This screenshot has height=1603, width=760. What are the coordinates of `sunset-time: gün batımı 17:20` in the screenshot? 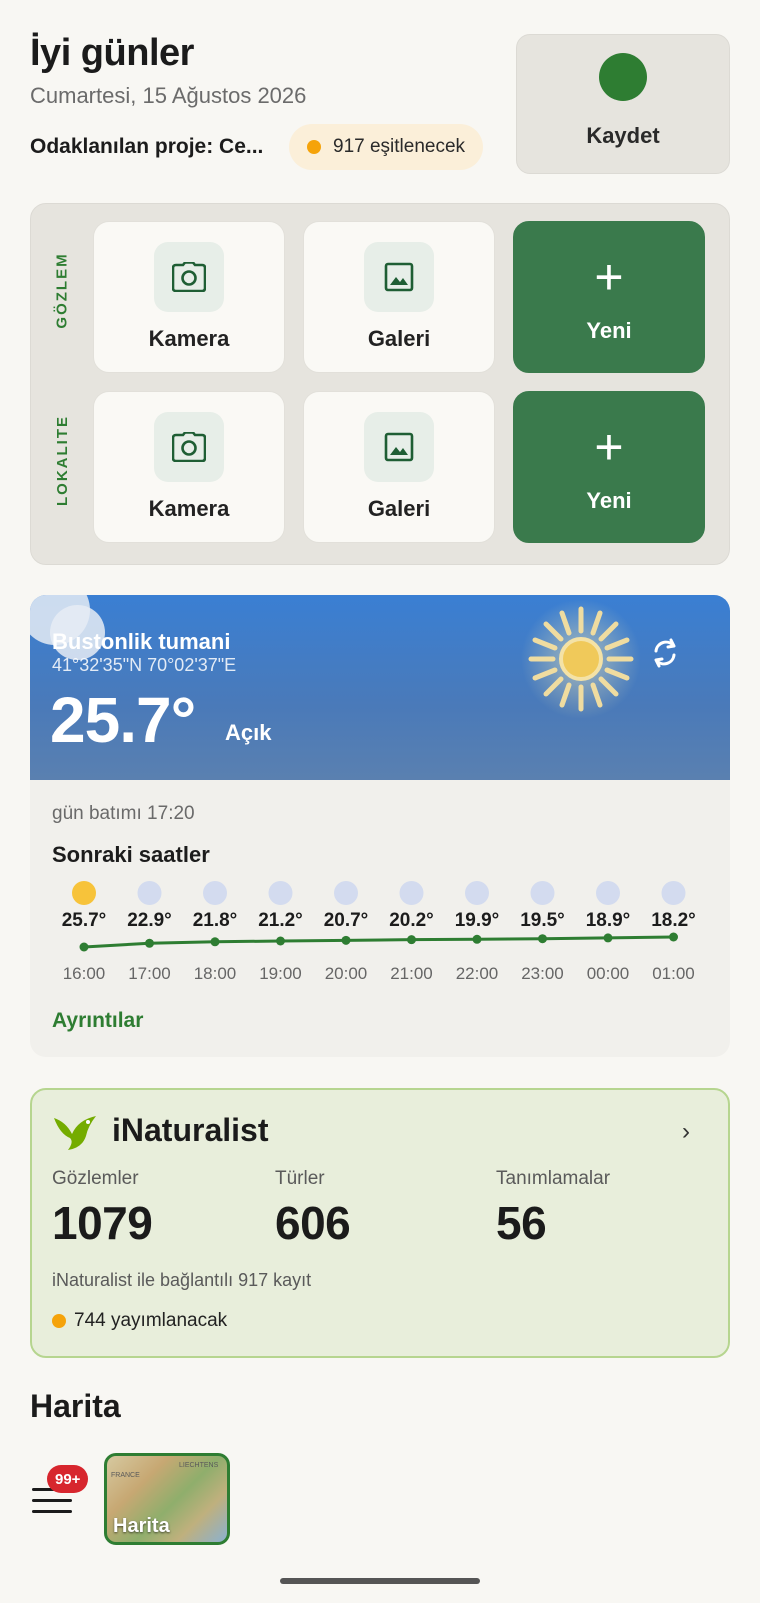 It's located at (123, 813).